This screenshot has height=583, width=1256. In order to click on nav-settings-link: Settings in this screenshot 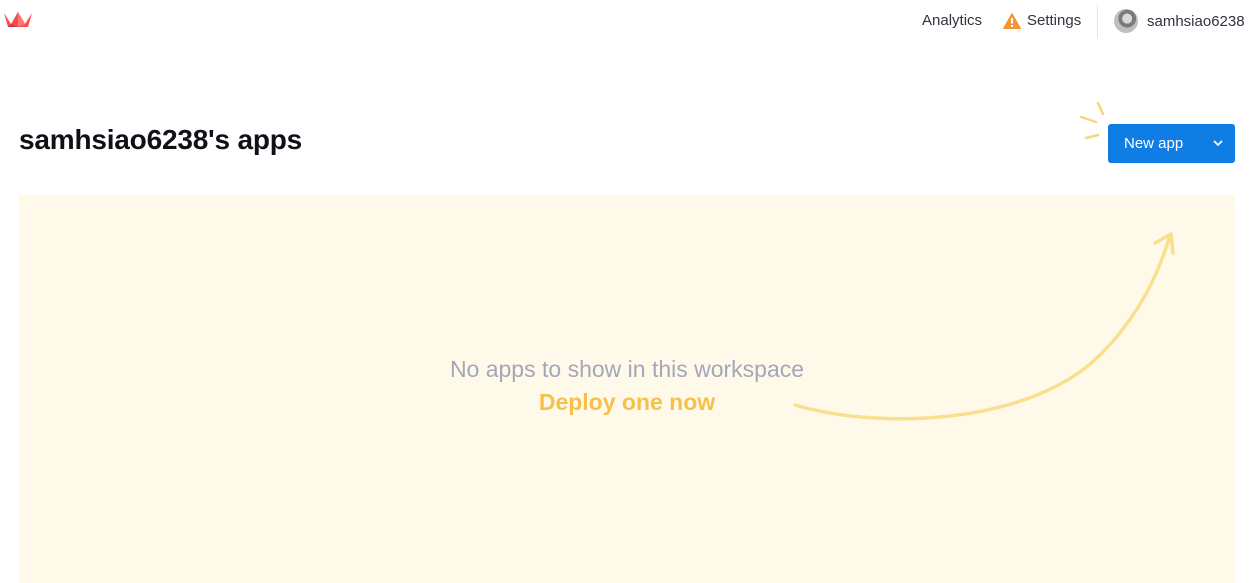, I will do `click(1042, 20)`.